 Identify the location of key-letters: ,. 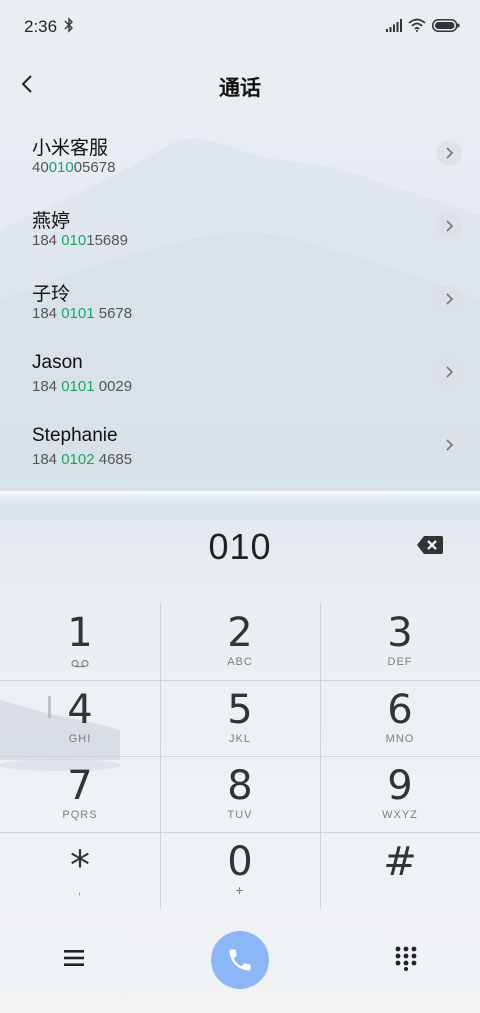
(80, 891).